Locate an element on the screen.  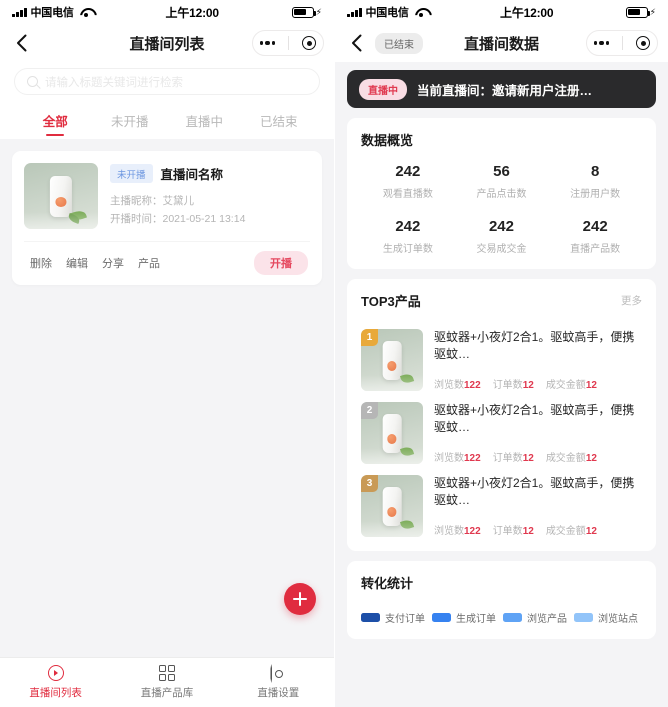
tab-not-started: 未开播 is located at coordinates (130, 122).